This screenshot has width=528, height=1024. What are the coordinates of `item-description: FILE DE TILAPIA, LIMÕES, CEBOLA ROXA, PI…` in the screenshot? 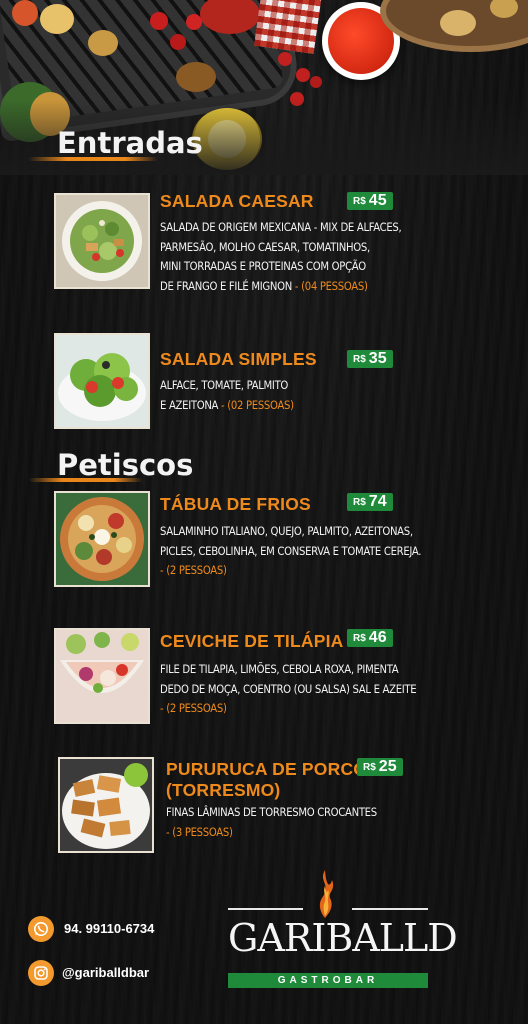 It's located at (288, 689).